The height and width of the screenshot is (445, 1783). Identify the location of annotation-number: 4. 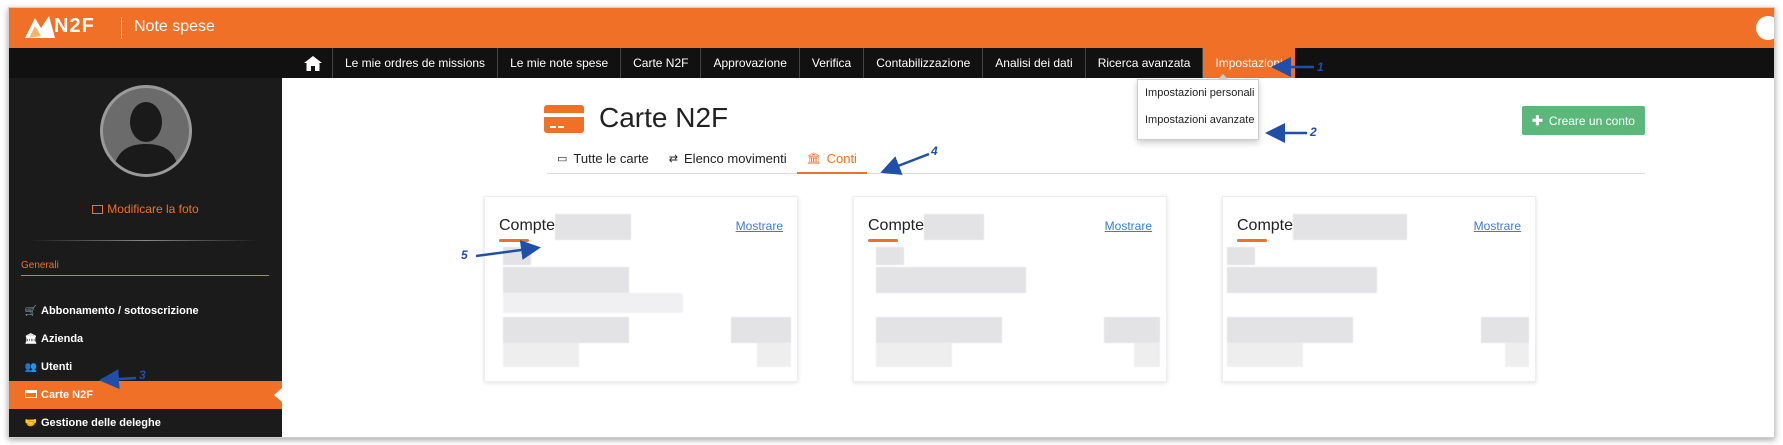
(934, 151).